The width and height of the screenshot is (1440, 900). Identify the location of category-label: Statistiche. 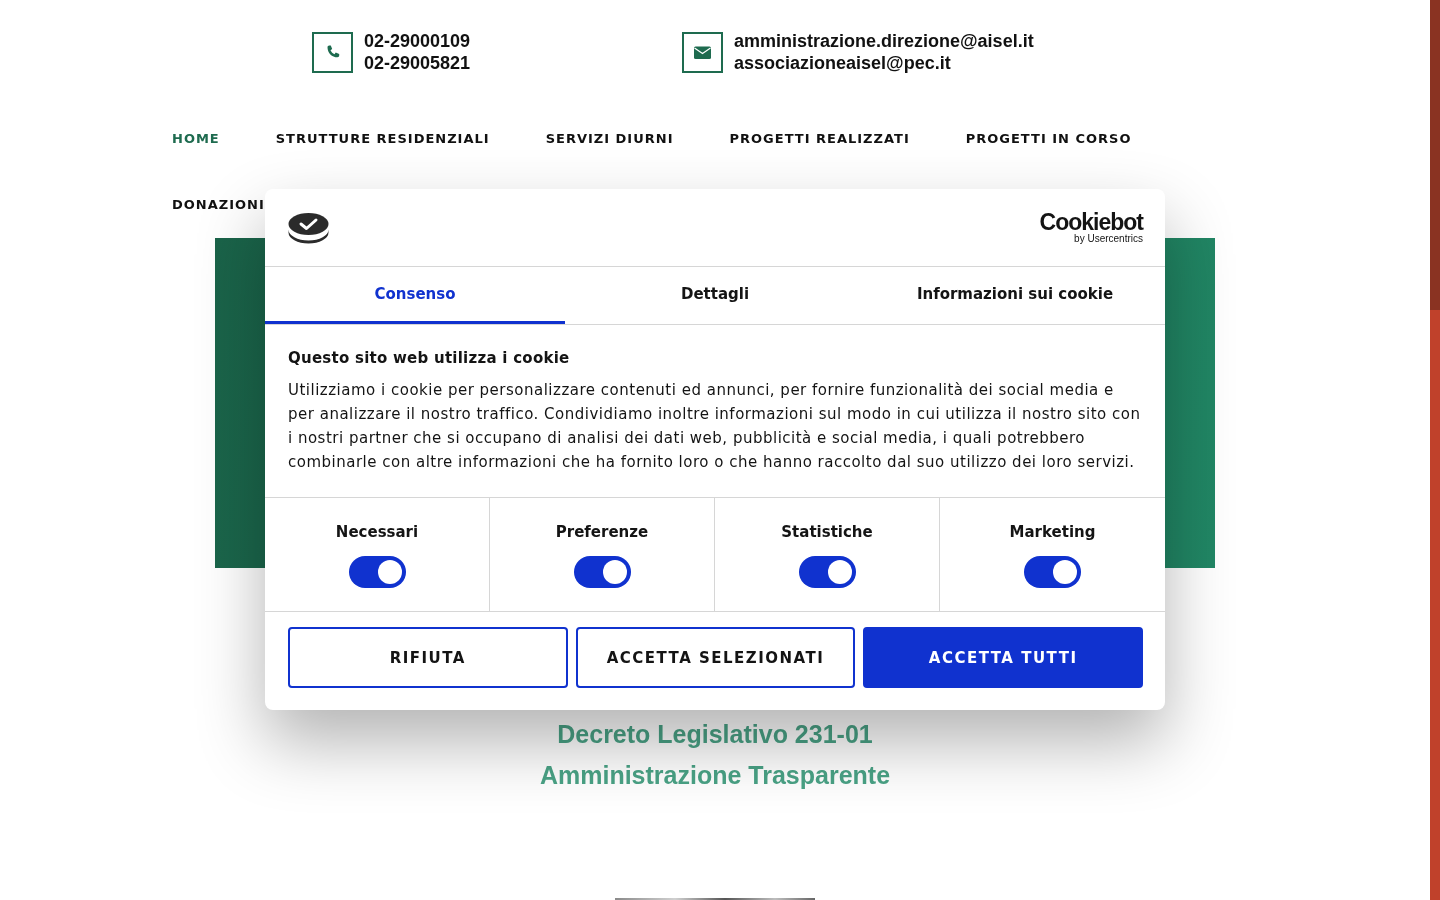
(827, 532).